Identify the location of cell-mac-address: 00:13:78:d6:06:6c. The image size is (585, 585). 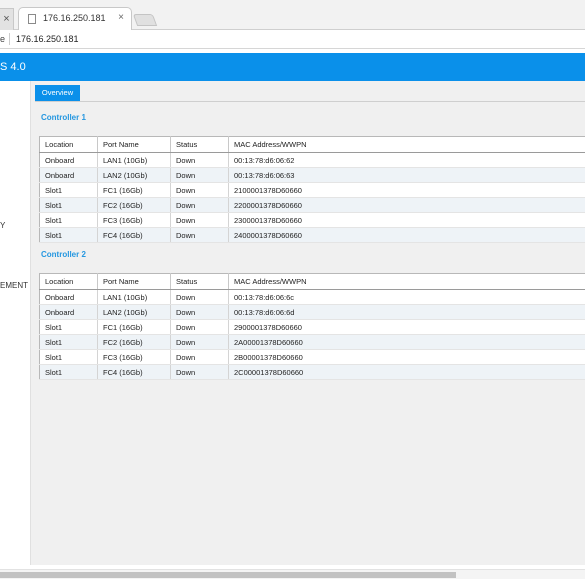
(406, 297).